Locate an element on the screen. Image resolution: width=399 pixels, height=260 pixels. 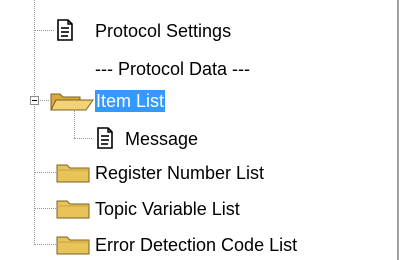
tree-item-protocol-settings: Protocol Settings is located at coordinates (198, 30).